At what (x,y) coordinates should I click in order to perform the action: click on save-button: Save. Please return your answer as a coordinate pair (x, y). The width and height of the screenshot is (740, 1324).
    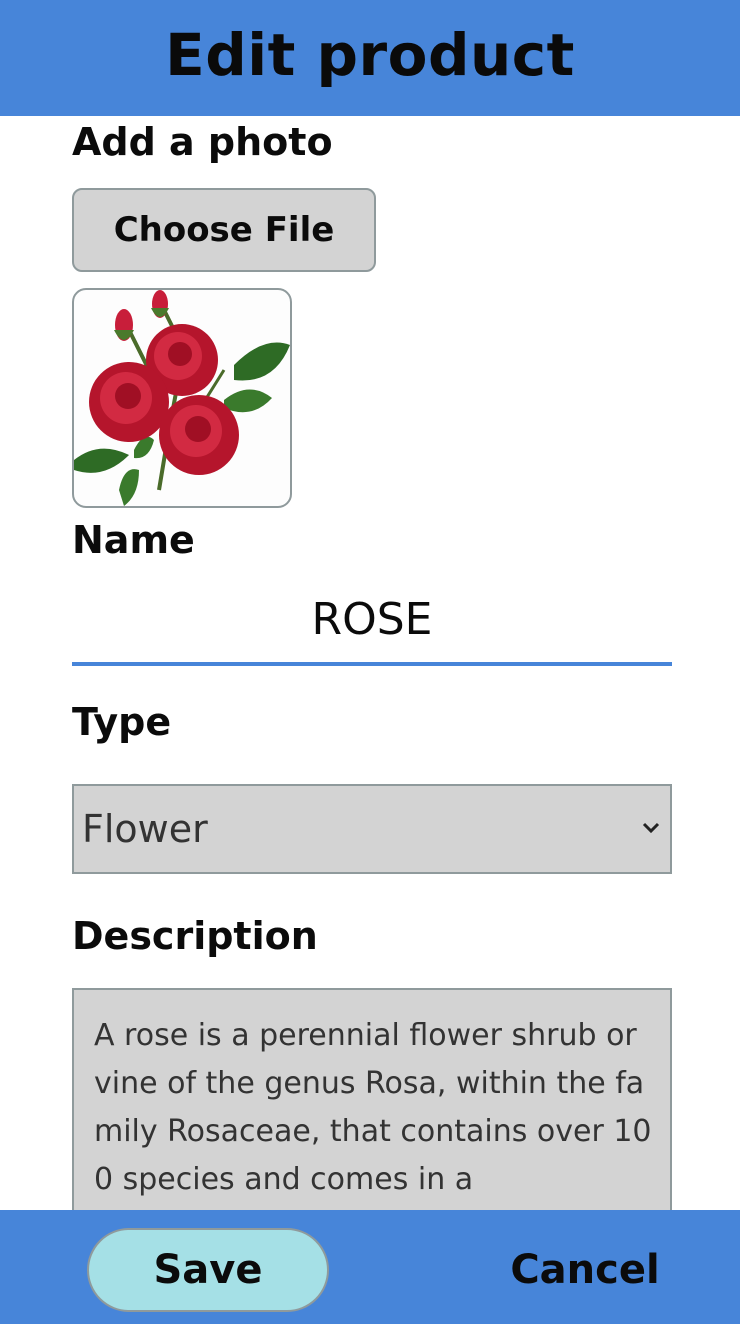
    Looking at the image, I should click on (208, 1270).